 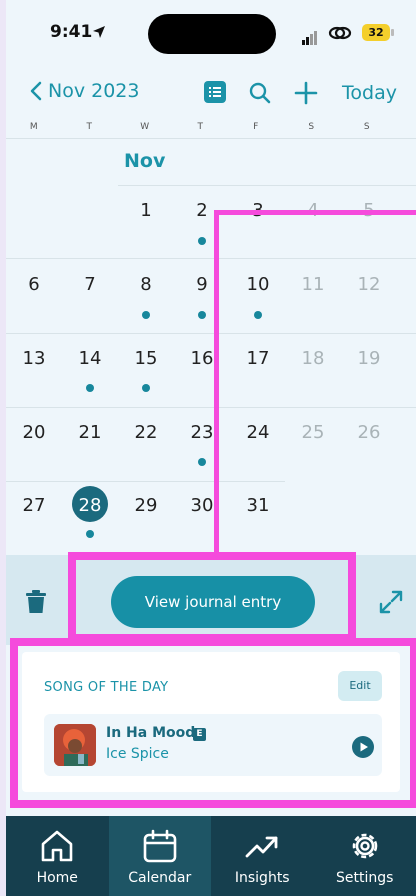 What do you see at coordinates (215, 92) in the screenshot?
I see `list-view-icon` at bounding box center [215, 92].